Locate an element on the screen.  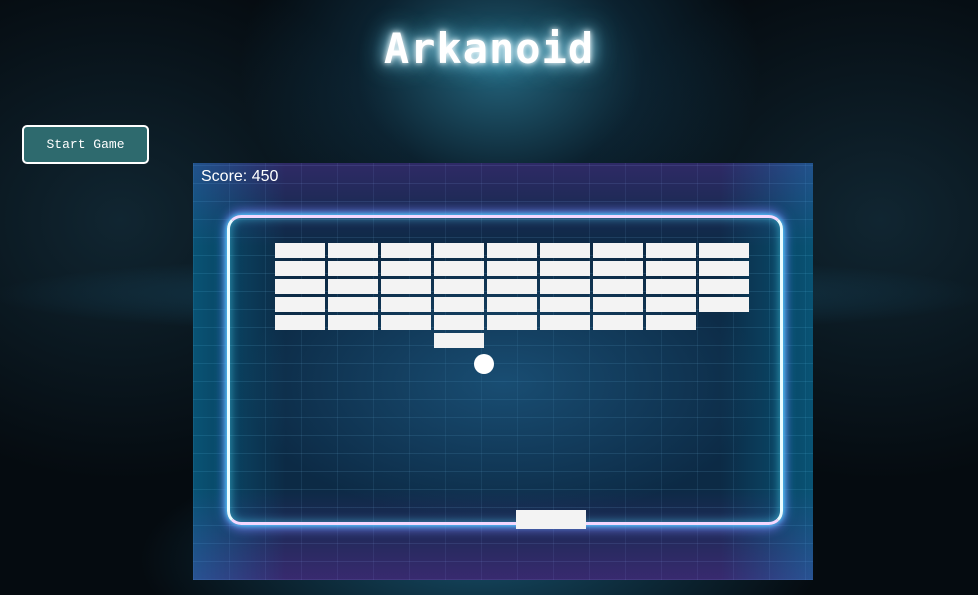
start-game-button: Start Game is located at coordinates (85, 144).